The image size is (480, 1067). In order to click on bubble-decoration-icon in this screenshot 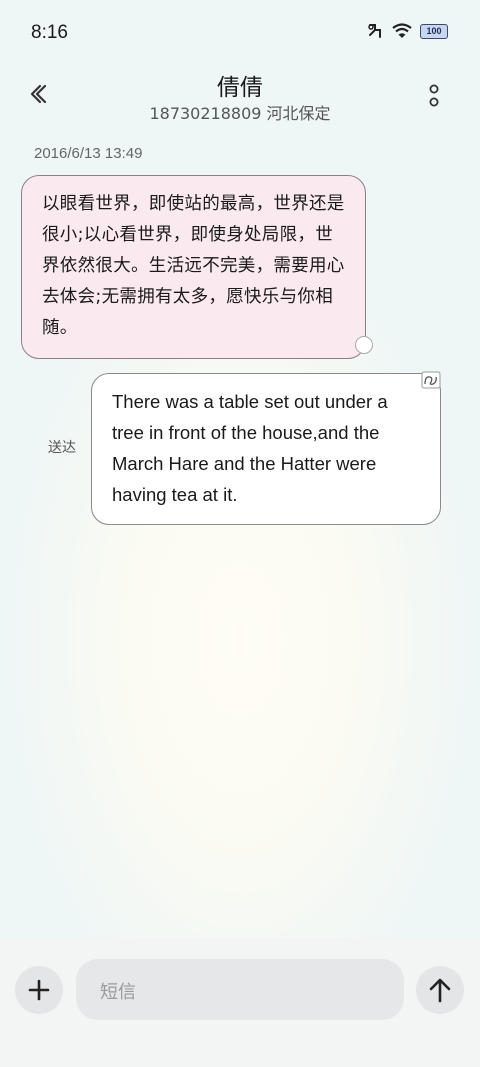, I will do `click(431, 380)`.